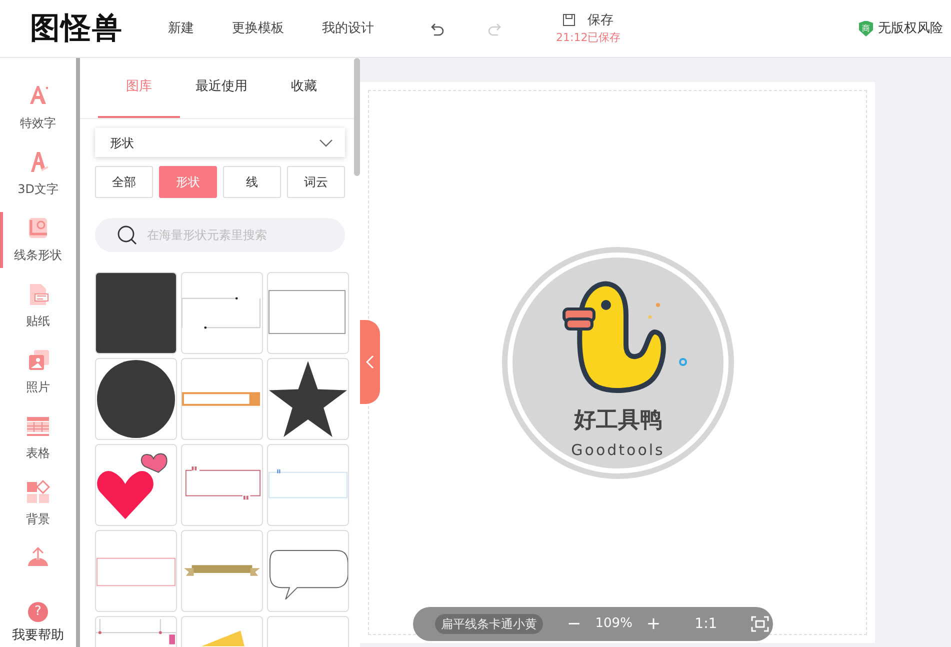 The height and width of the screenshot is (647, 951). What do you see at coordinates (38, 492) in the screenshot?
I see `squares-icon` at bounding box center [38, 492].